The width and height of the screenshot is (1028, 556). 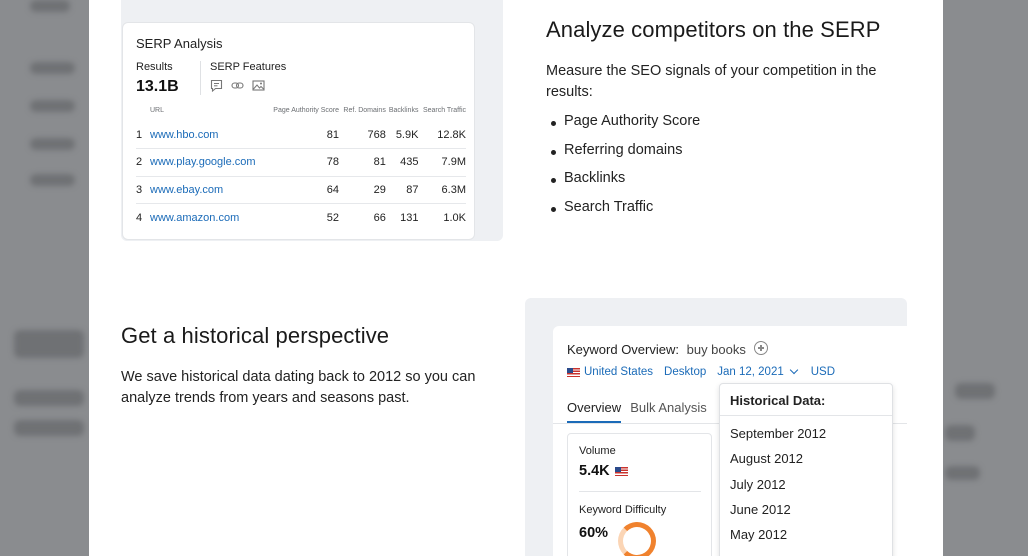 I want to click on list-item: Search Traffic, so click(x=625, y=213).